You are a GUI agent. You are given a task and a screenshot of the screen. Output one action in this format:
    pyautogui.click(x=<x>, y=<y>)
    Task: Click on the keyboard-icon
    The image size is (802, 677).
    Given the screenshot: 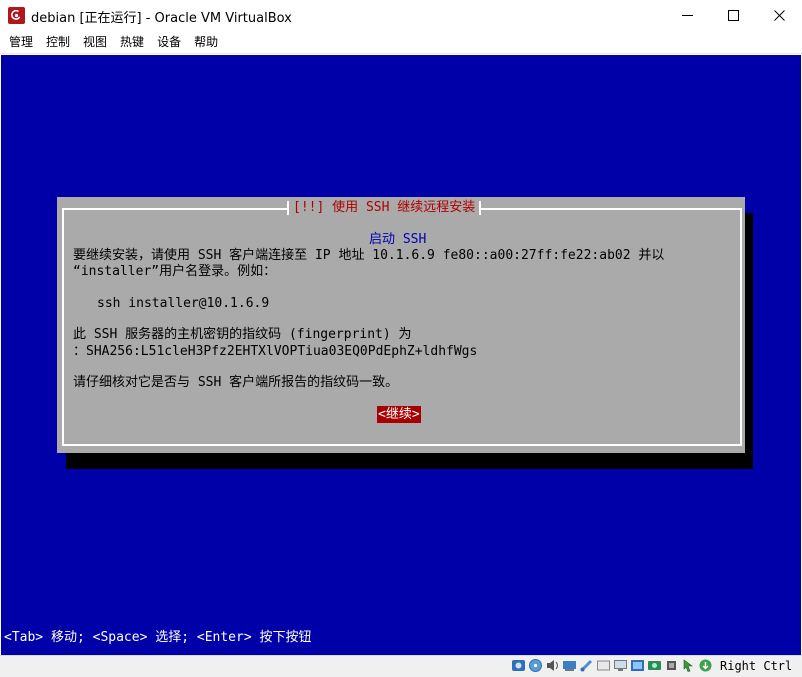 What is the action you would take?
    pyautogui.click(x=705, y=665)
    